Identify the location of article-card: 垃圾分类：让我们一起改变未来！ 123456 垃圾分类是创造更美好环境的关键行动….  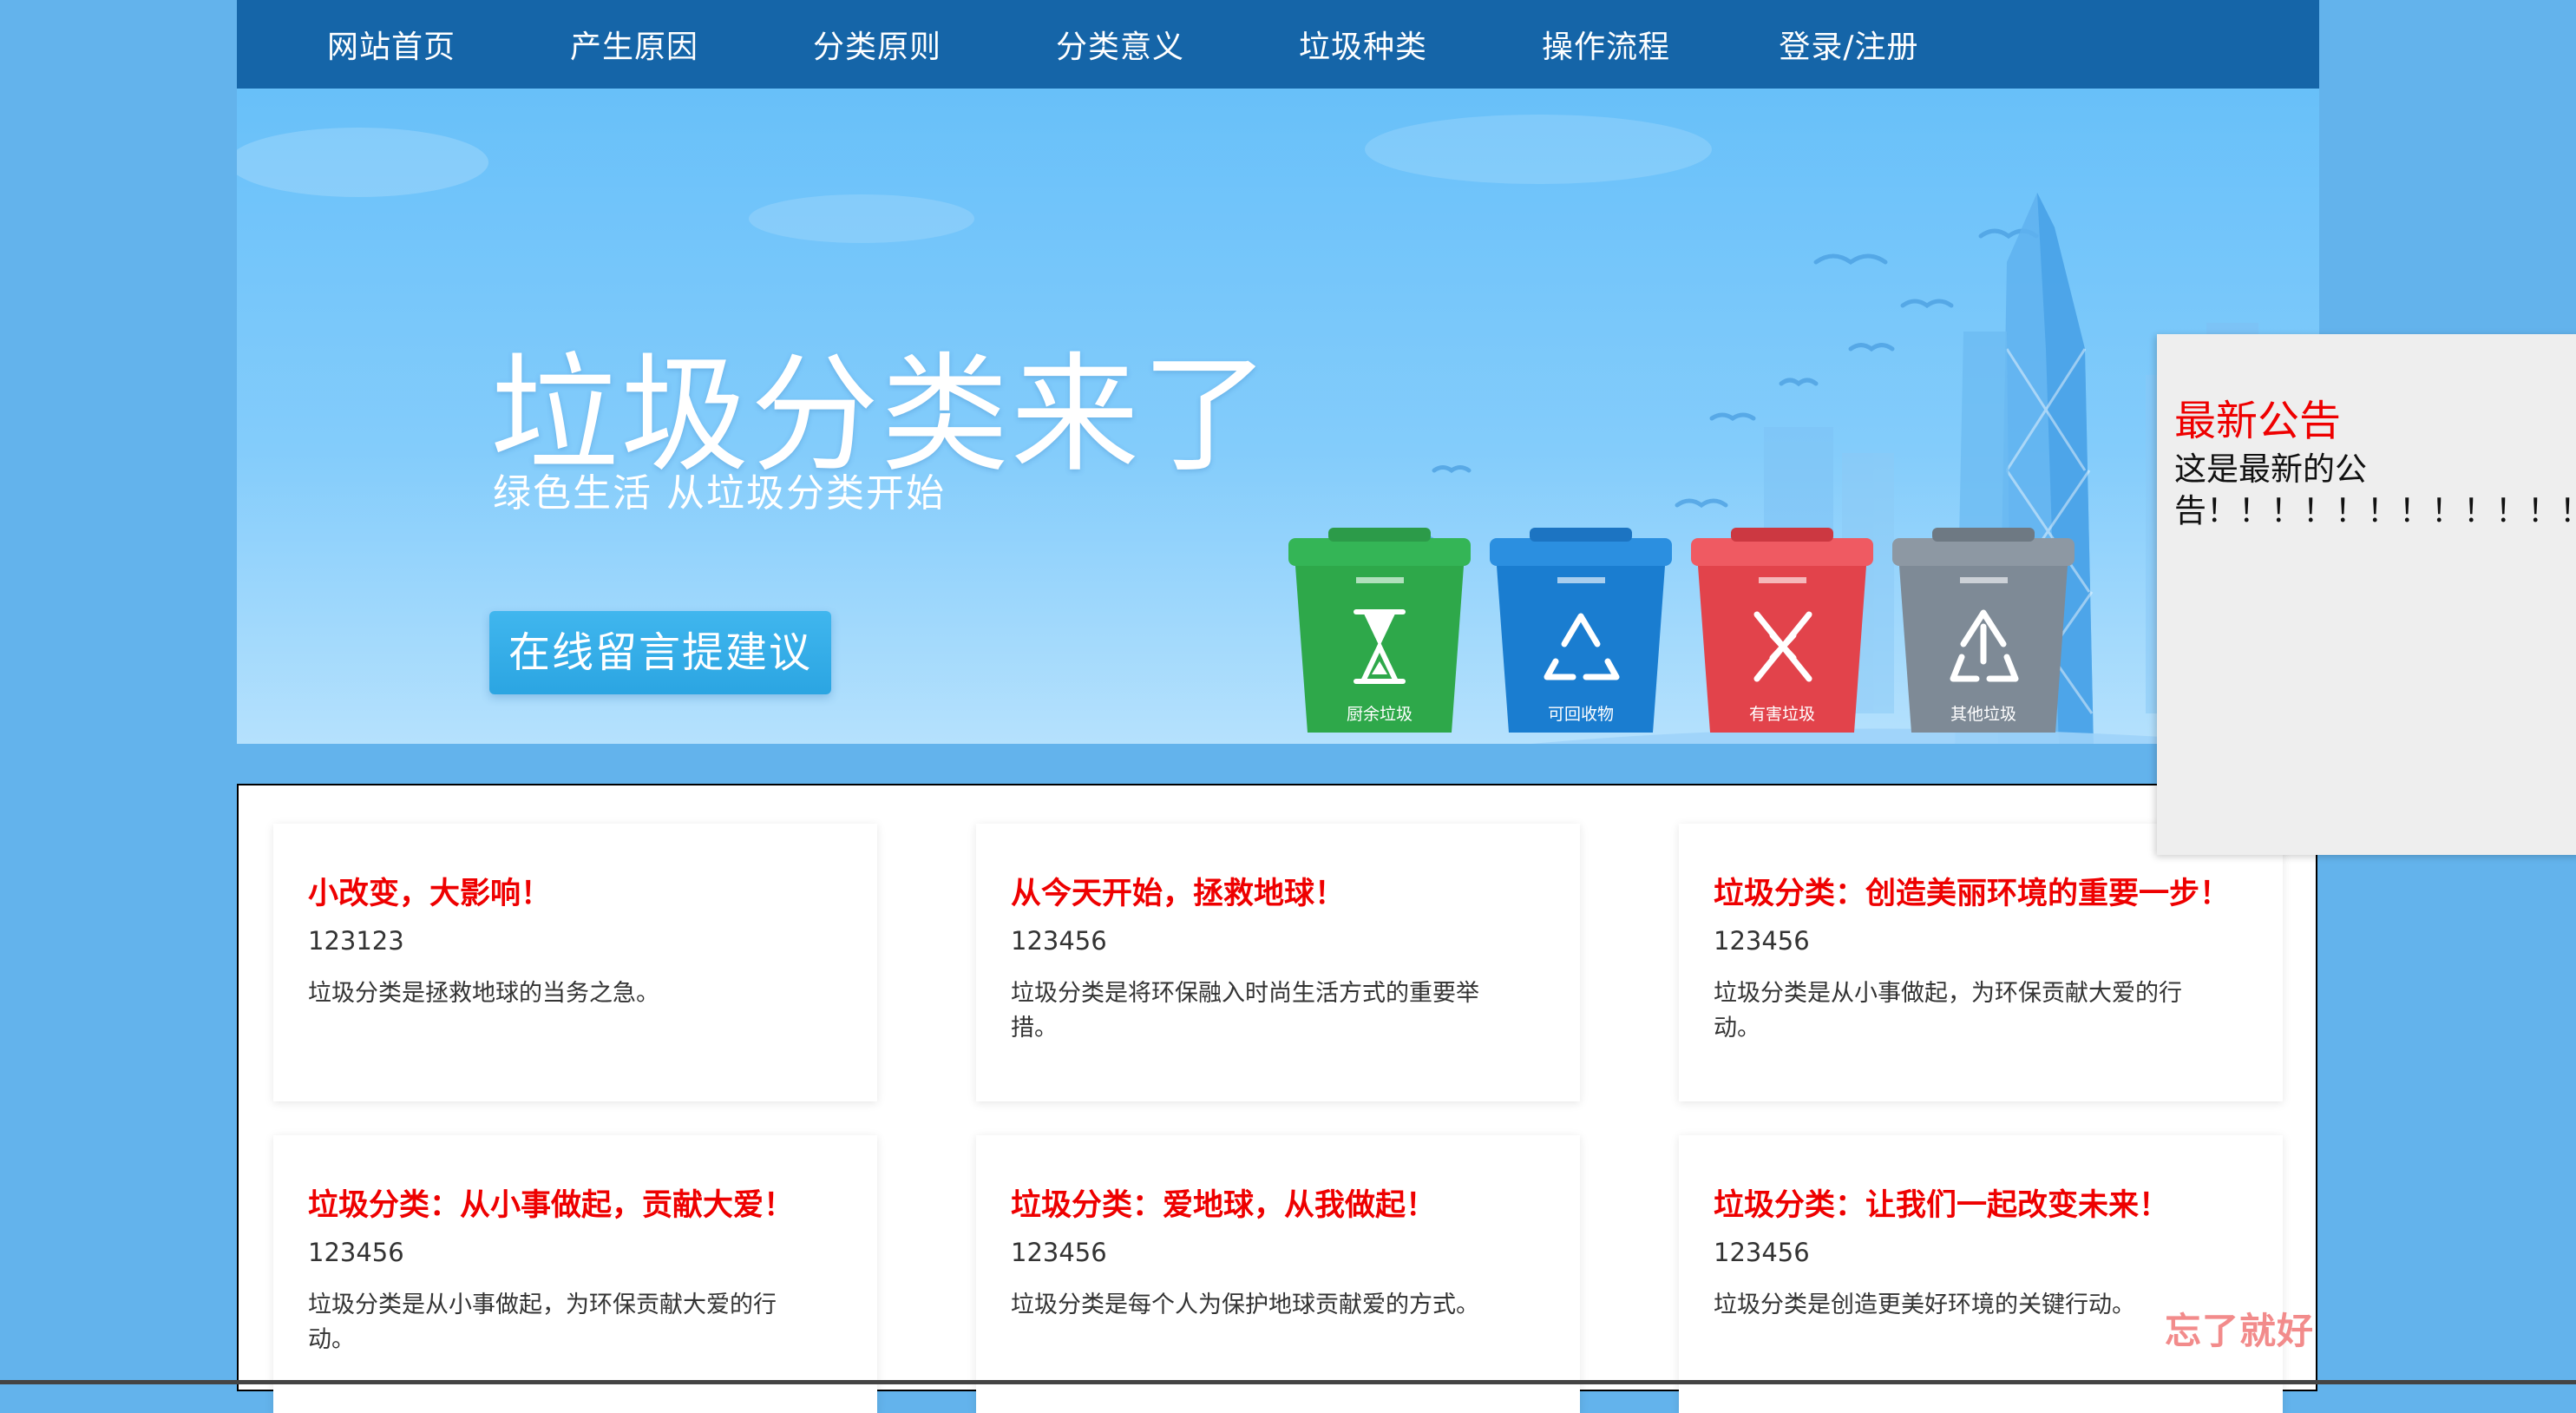
(1981, 1274).